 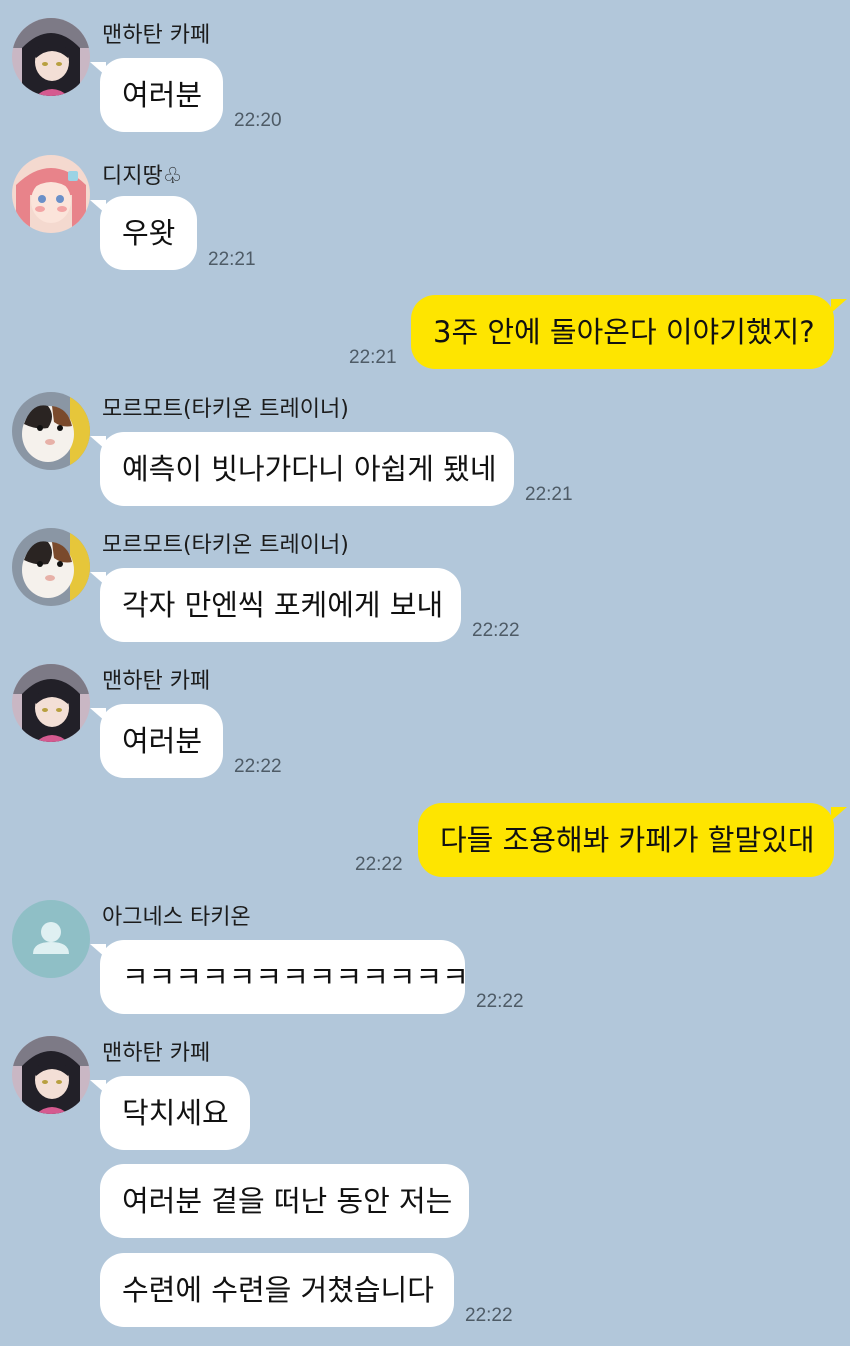 What do you see at coordinates (148, 233) in the screenshot?
I see `message-bubble: 우왓` at bounding box center [148, 233].